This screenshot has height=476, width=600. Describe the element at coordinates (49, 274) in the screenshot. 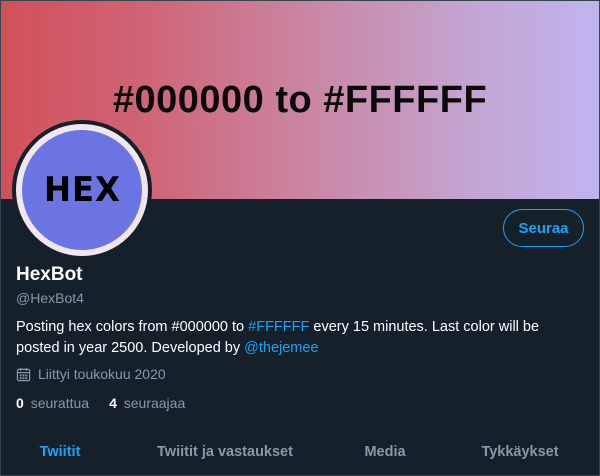

I see `profile-name: HexBot` at that location.